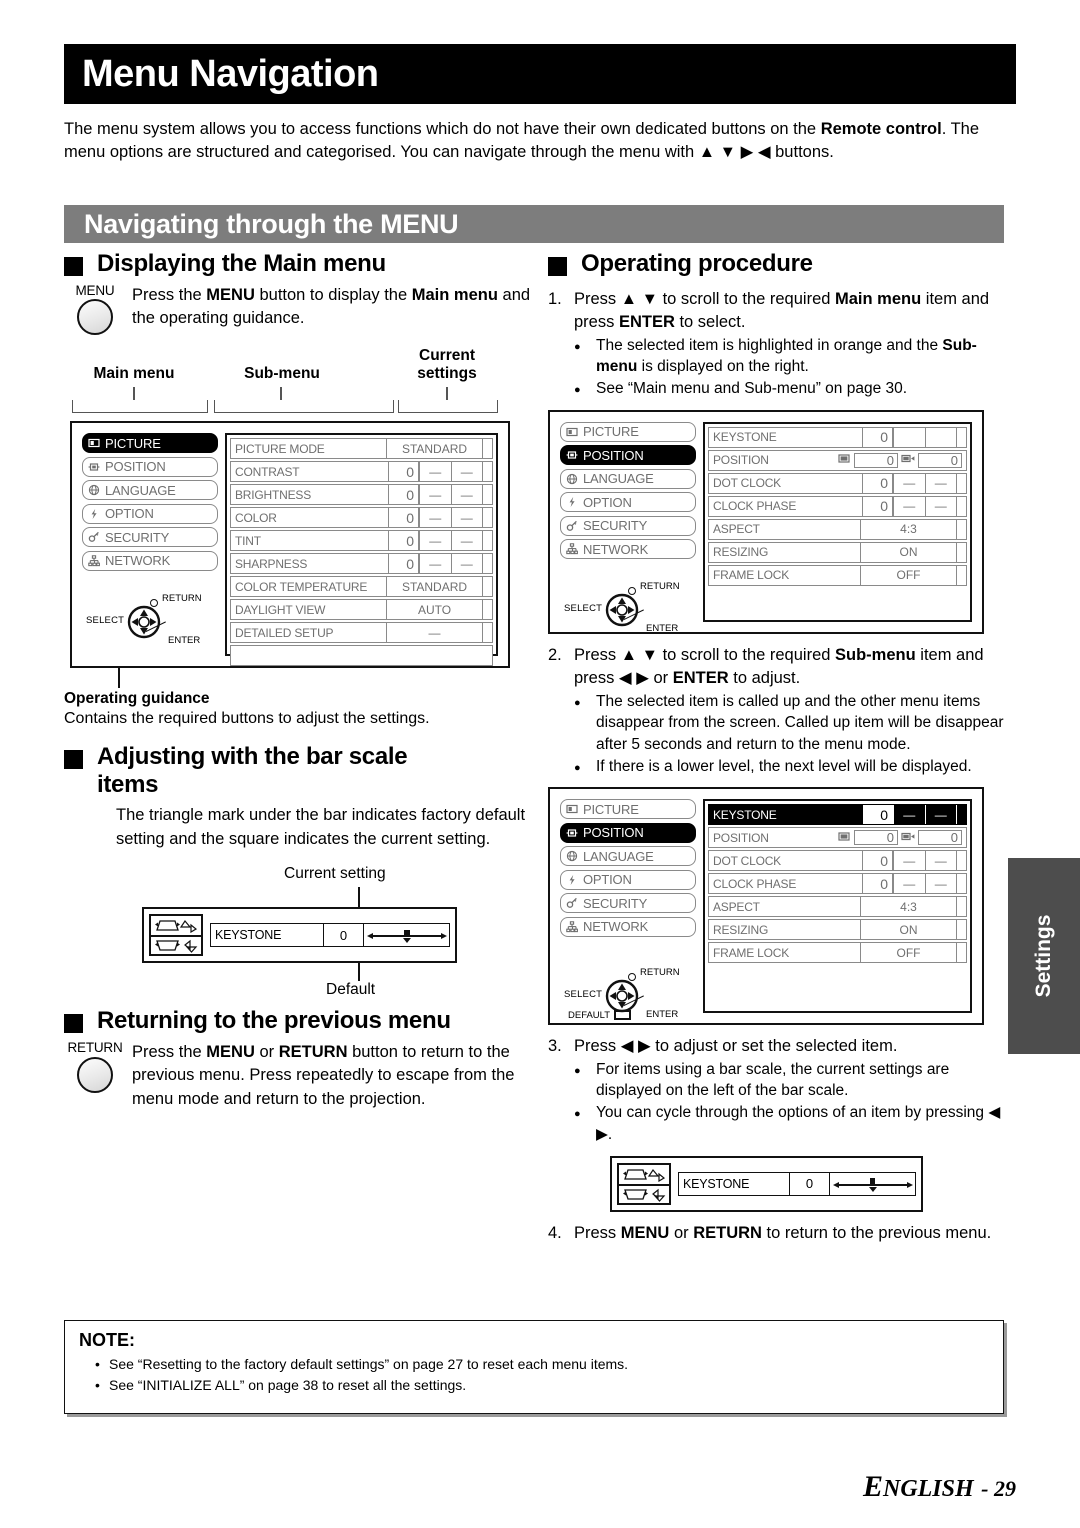 The image size is (1080, 1528). I want to click on osd-submenu-row: KEYSTONE 0— —, so click(837, 815).